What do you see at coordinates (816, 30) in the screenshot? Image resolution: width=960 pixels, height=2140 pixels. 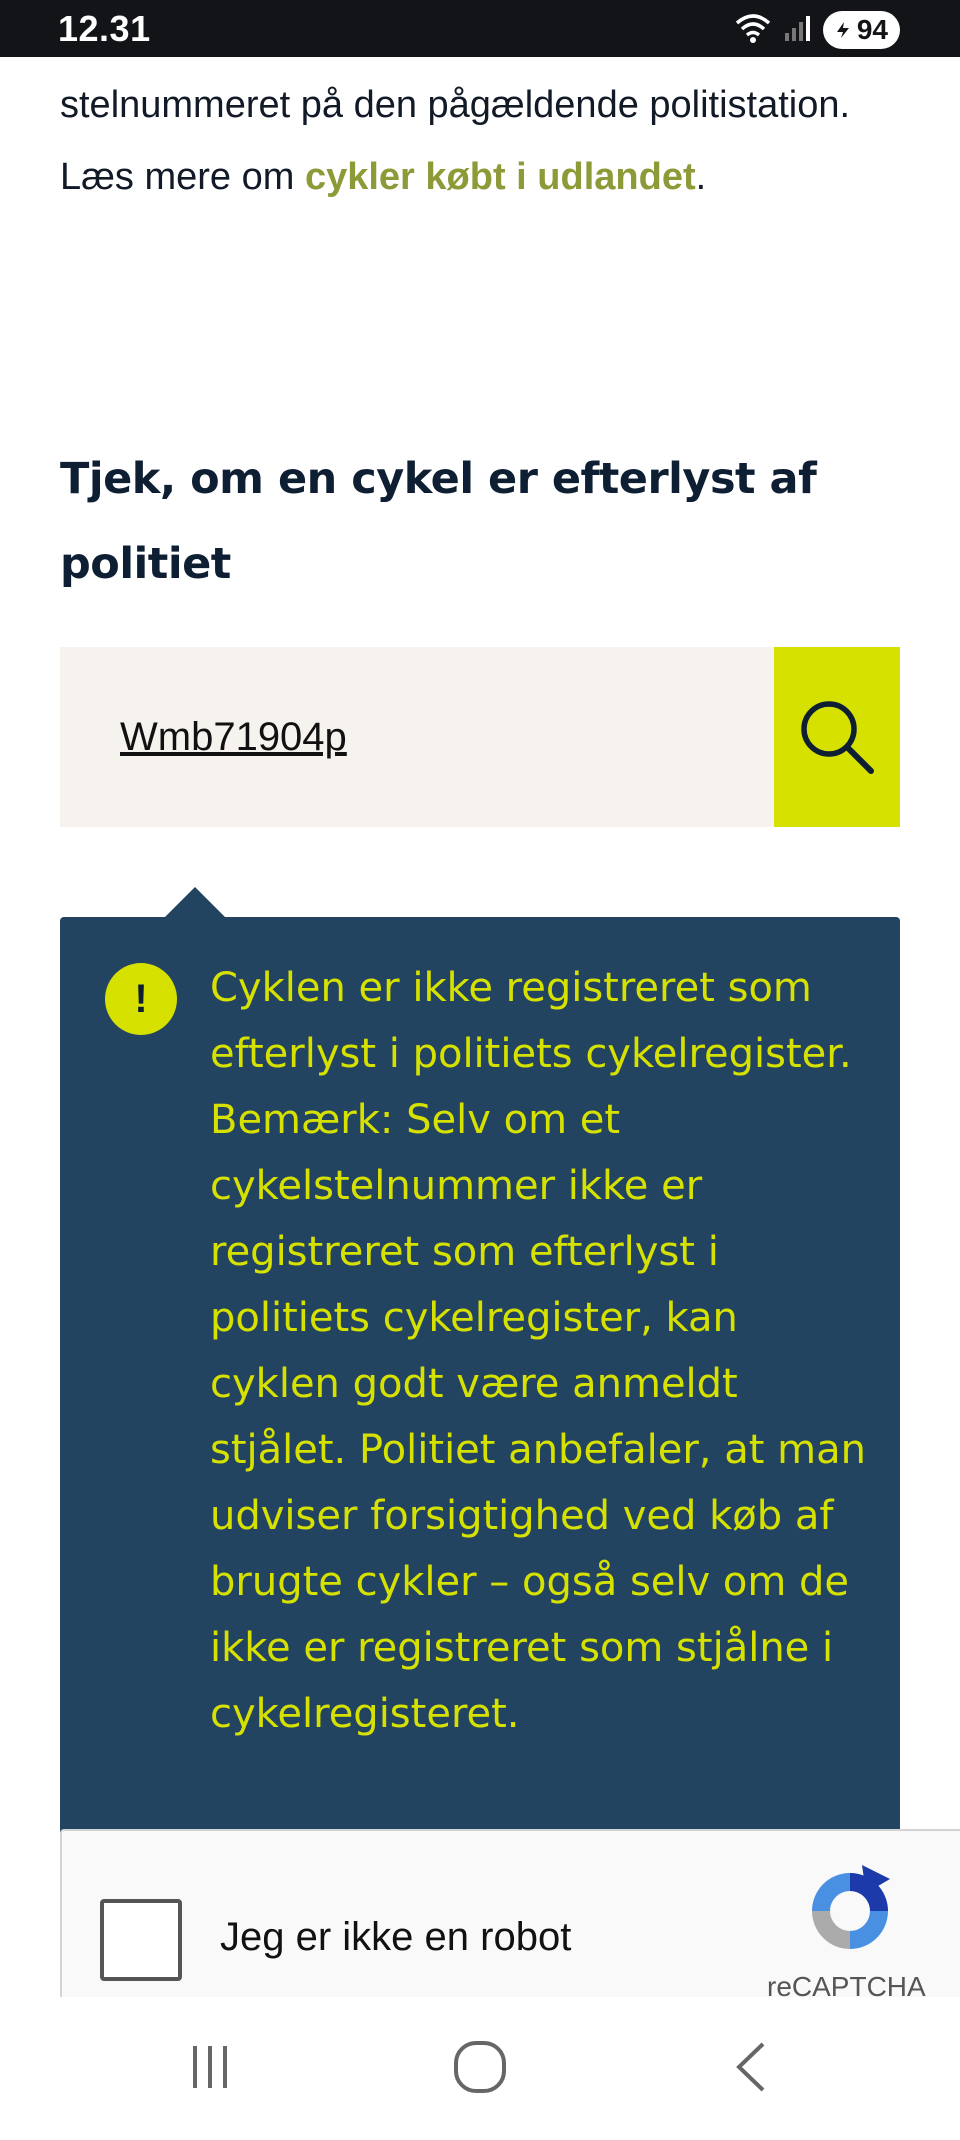 I see `status-icons: 94` at bounding box center [816, 30].